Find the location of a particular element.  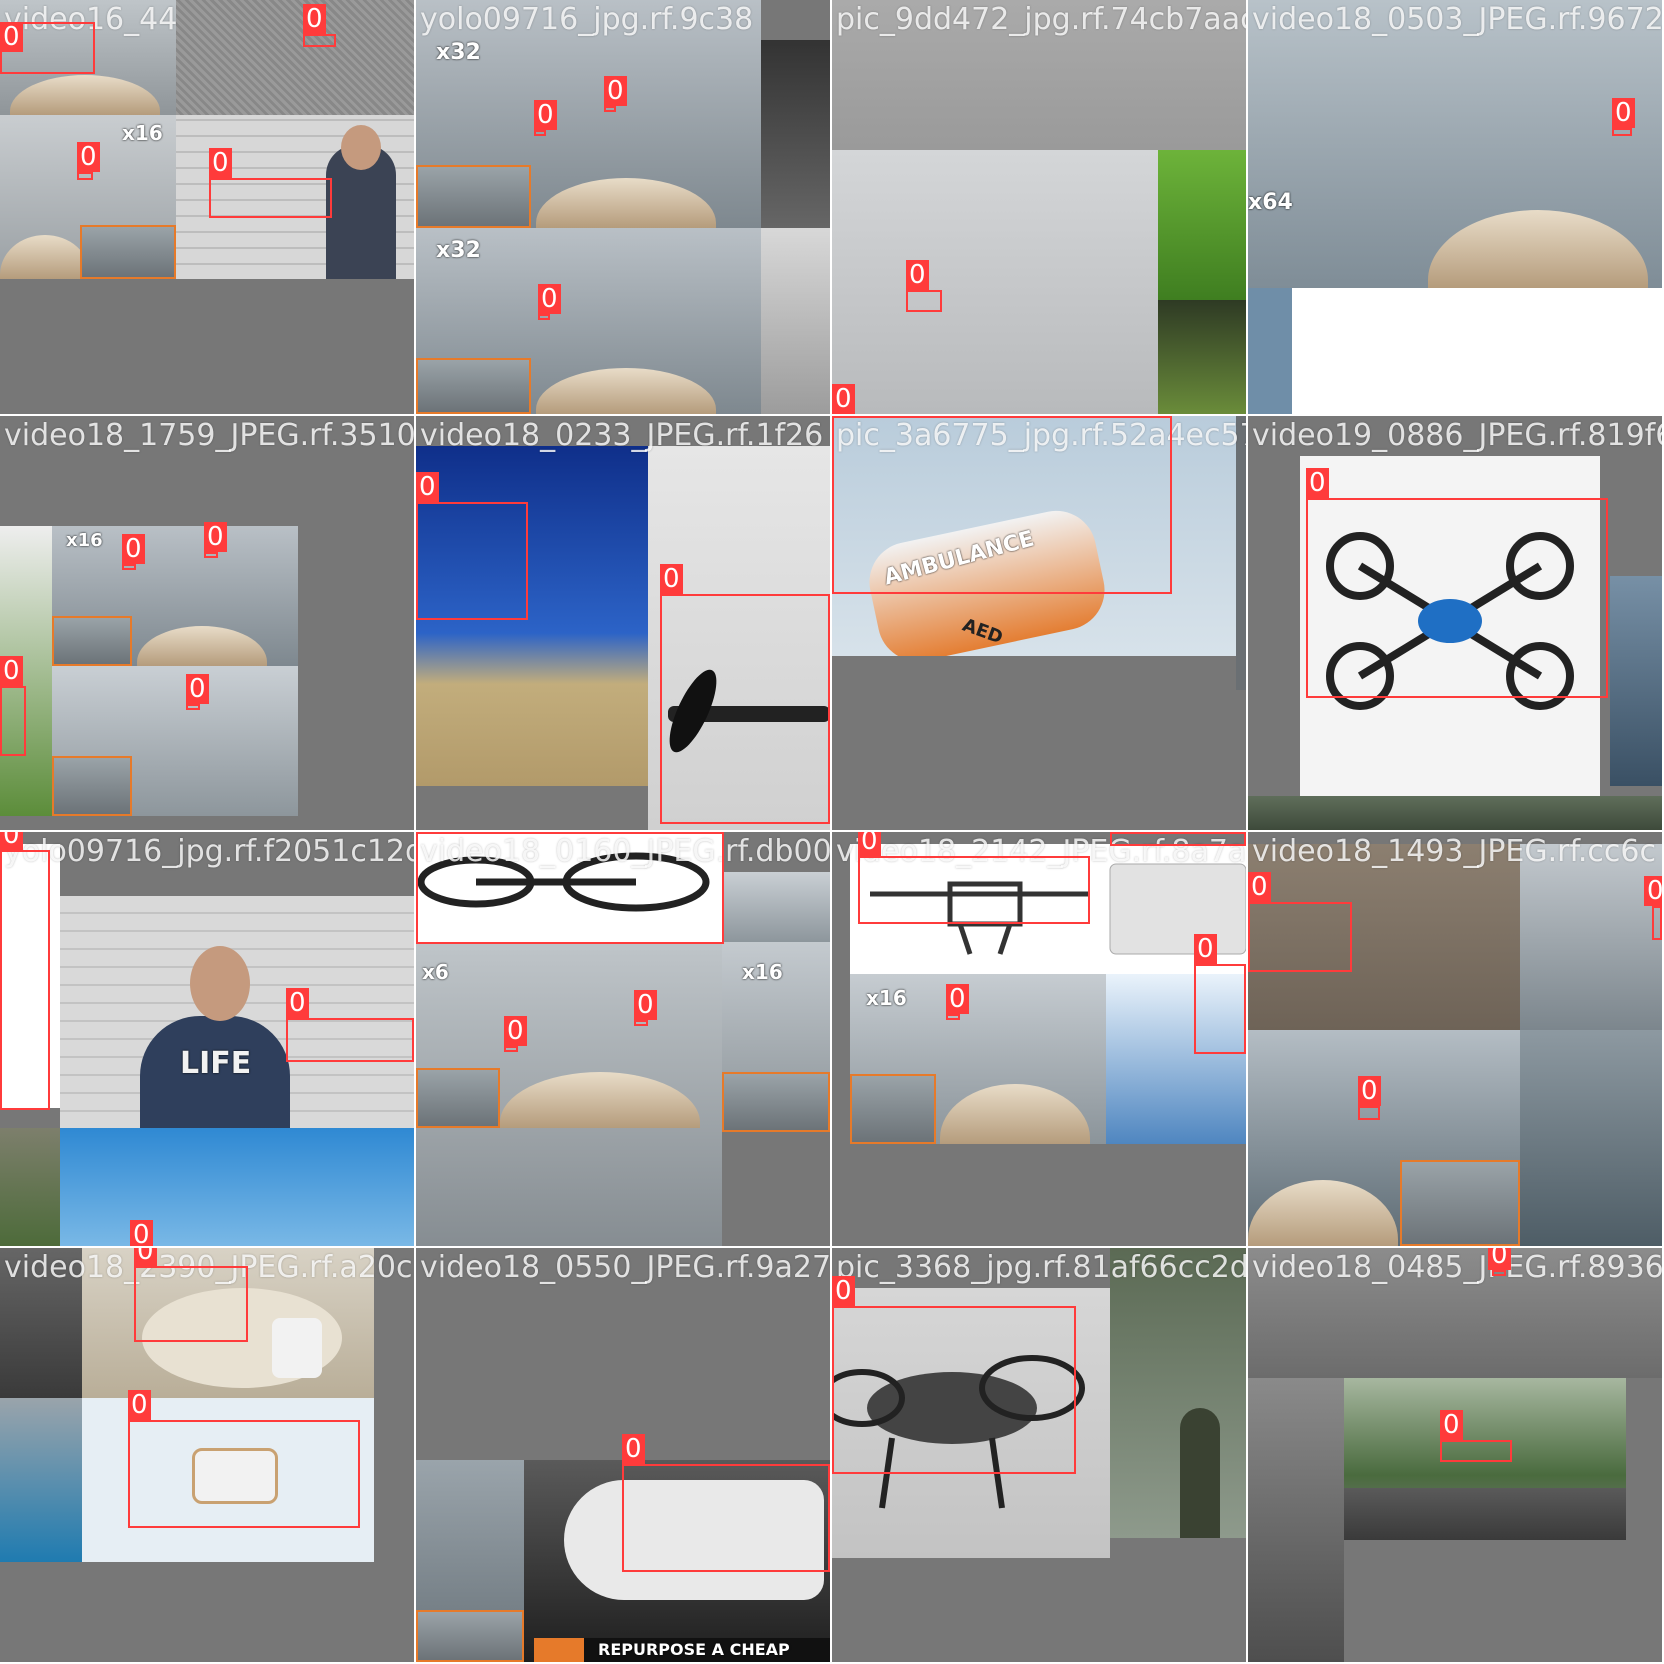

image-tile: x6 is located at coordinates (569, 1094).